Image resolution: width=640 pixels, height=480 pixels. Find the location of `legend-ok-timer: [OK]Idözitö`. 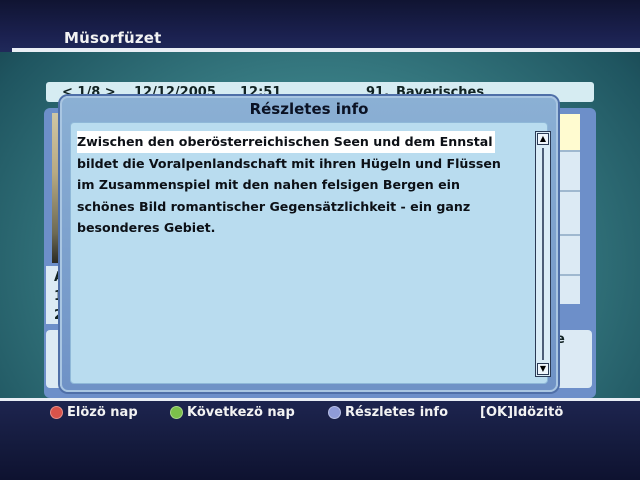

legend-ok-timer: [OK]Idözitö is located at coordinates (521, 412).